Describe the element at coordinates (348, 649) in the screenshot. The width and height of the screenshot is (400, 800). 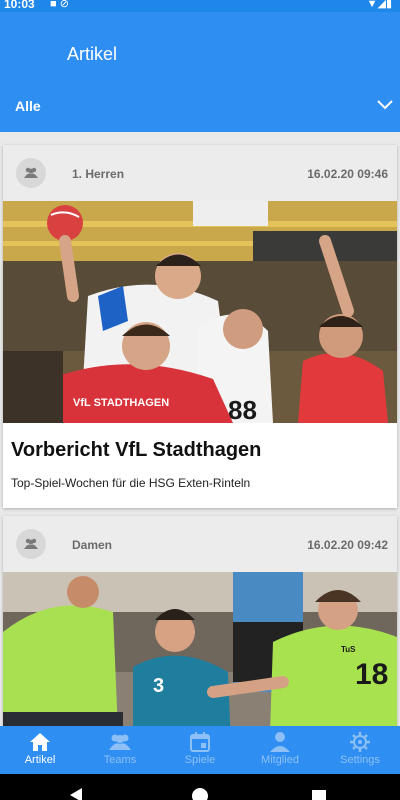
I see `jersey-text: TuS` at that location.